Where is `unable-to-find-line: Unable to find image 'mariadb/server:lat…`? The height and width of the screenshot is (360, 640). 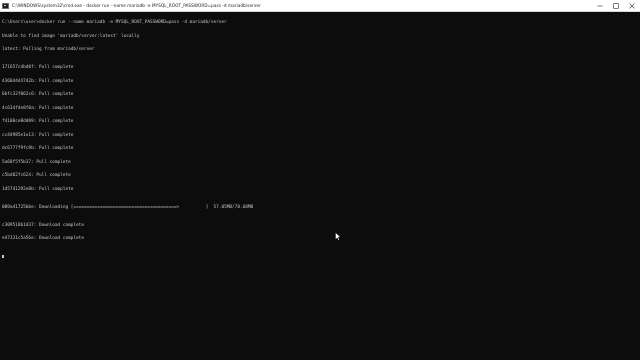 unable-to-find-line: Unable to find image 'mariadb/server:lat… is located at coordinates (71, 36).